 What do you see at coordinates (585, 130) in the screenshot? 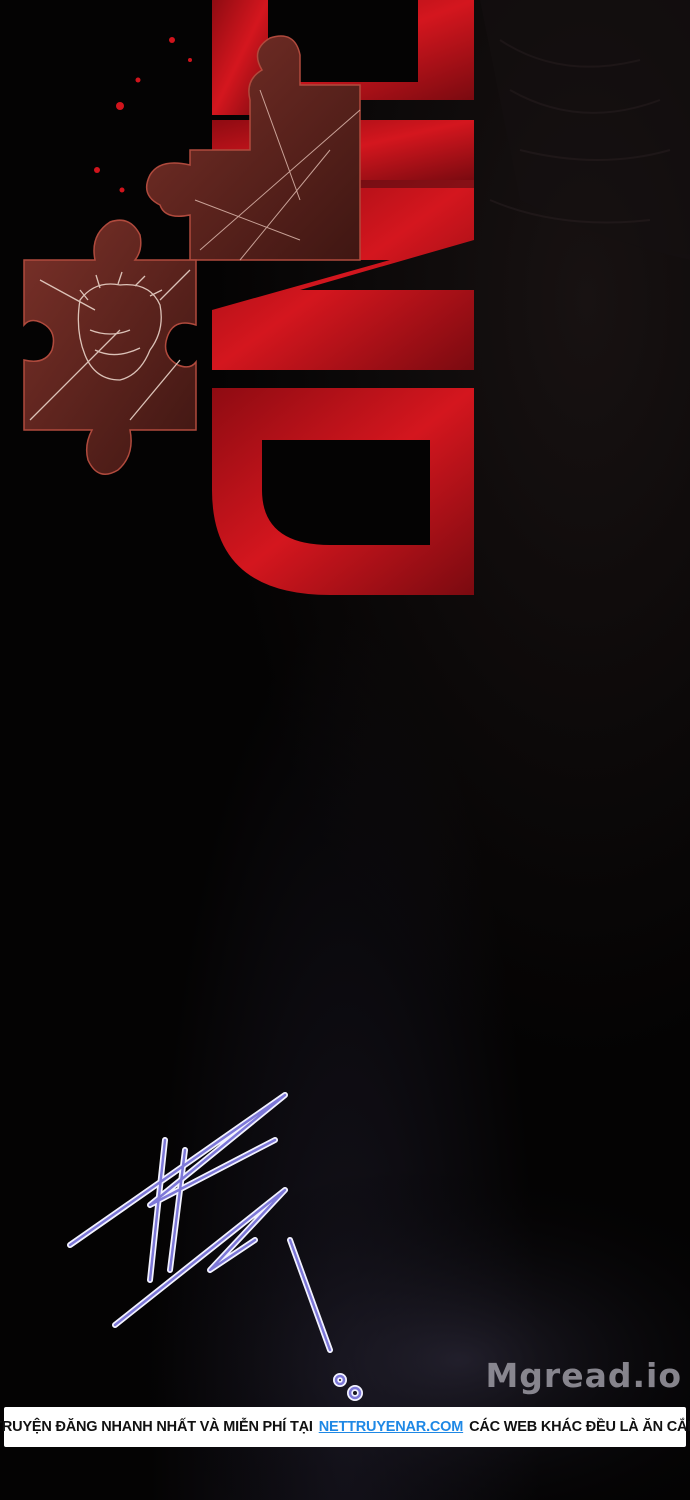
I see `dark-texture` at bounding box center [585, 130].